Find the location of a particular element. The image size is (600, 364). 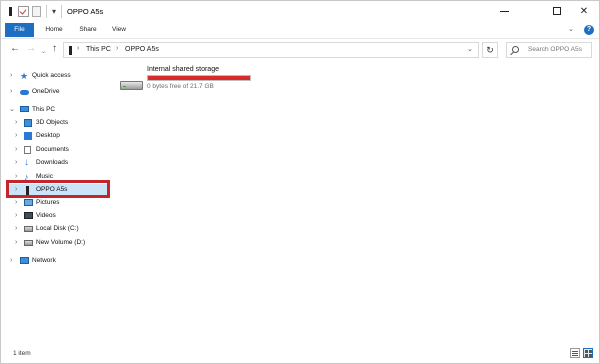

nav-item-label: Network is located at coordinates (44, 260).